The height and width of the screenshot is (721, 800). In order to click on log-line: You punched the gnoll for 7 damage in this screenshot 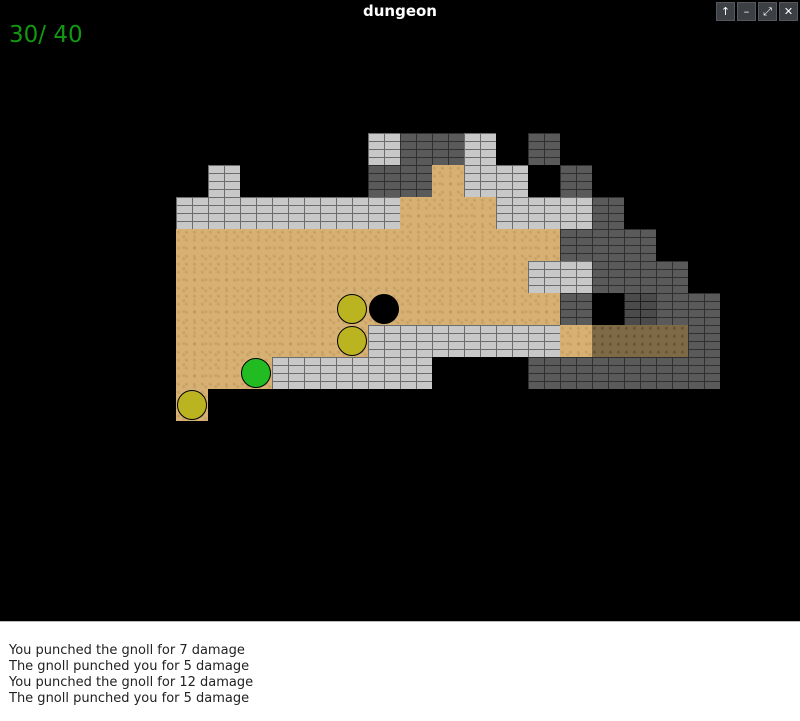, I will do `click(127, 650)`.